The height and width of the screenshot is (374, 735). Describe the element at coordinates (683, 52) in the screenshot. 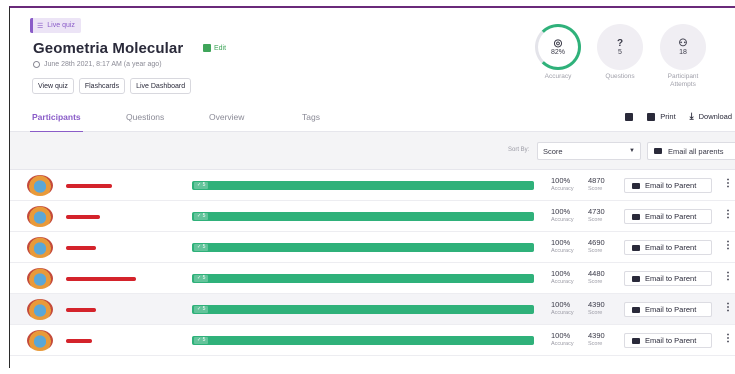

I see `attempts-value: 18` at that location.